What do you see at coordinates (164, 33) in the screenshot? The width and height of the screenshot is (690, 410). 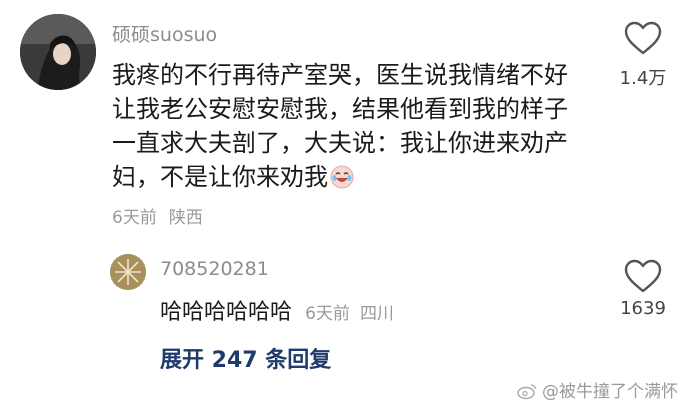 I see `commenter-username: 硕硕suosuo` at bounding box center [164, 33].